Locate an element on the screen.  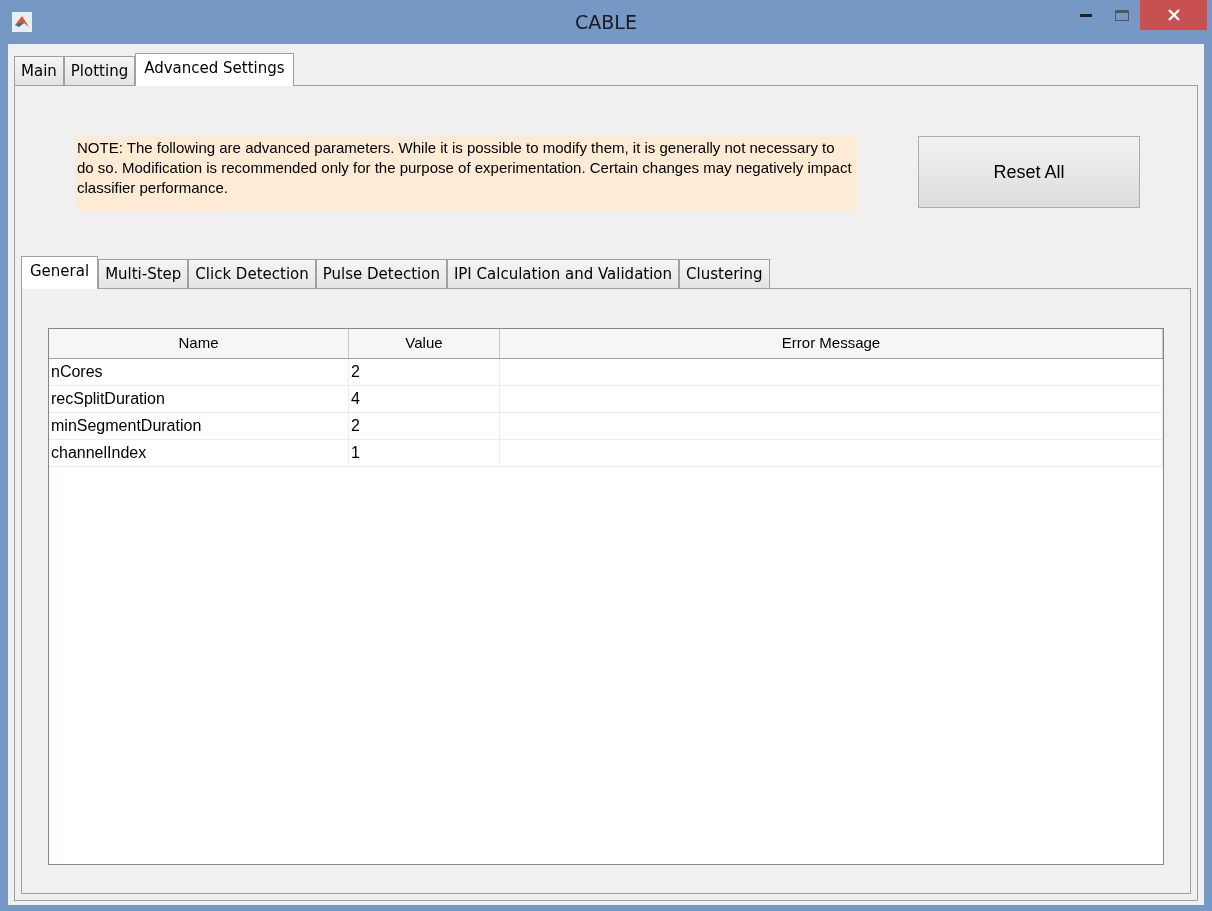
table-cell: 1 is located at coordinates (424, 453).